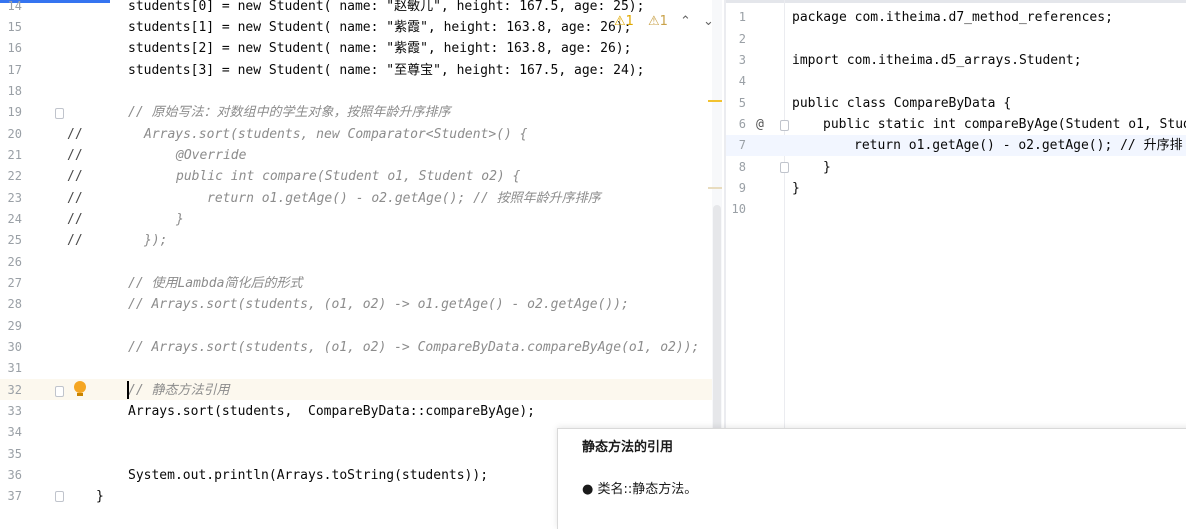  I want to click on line-number: 2, so click(742, 39).